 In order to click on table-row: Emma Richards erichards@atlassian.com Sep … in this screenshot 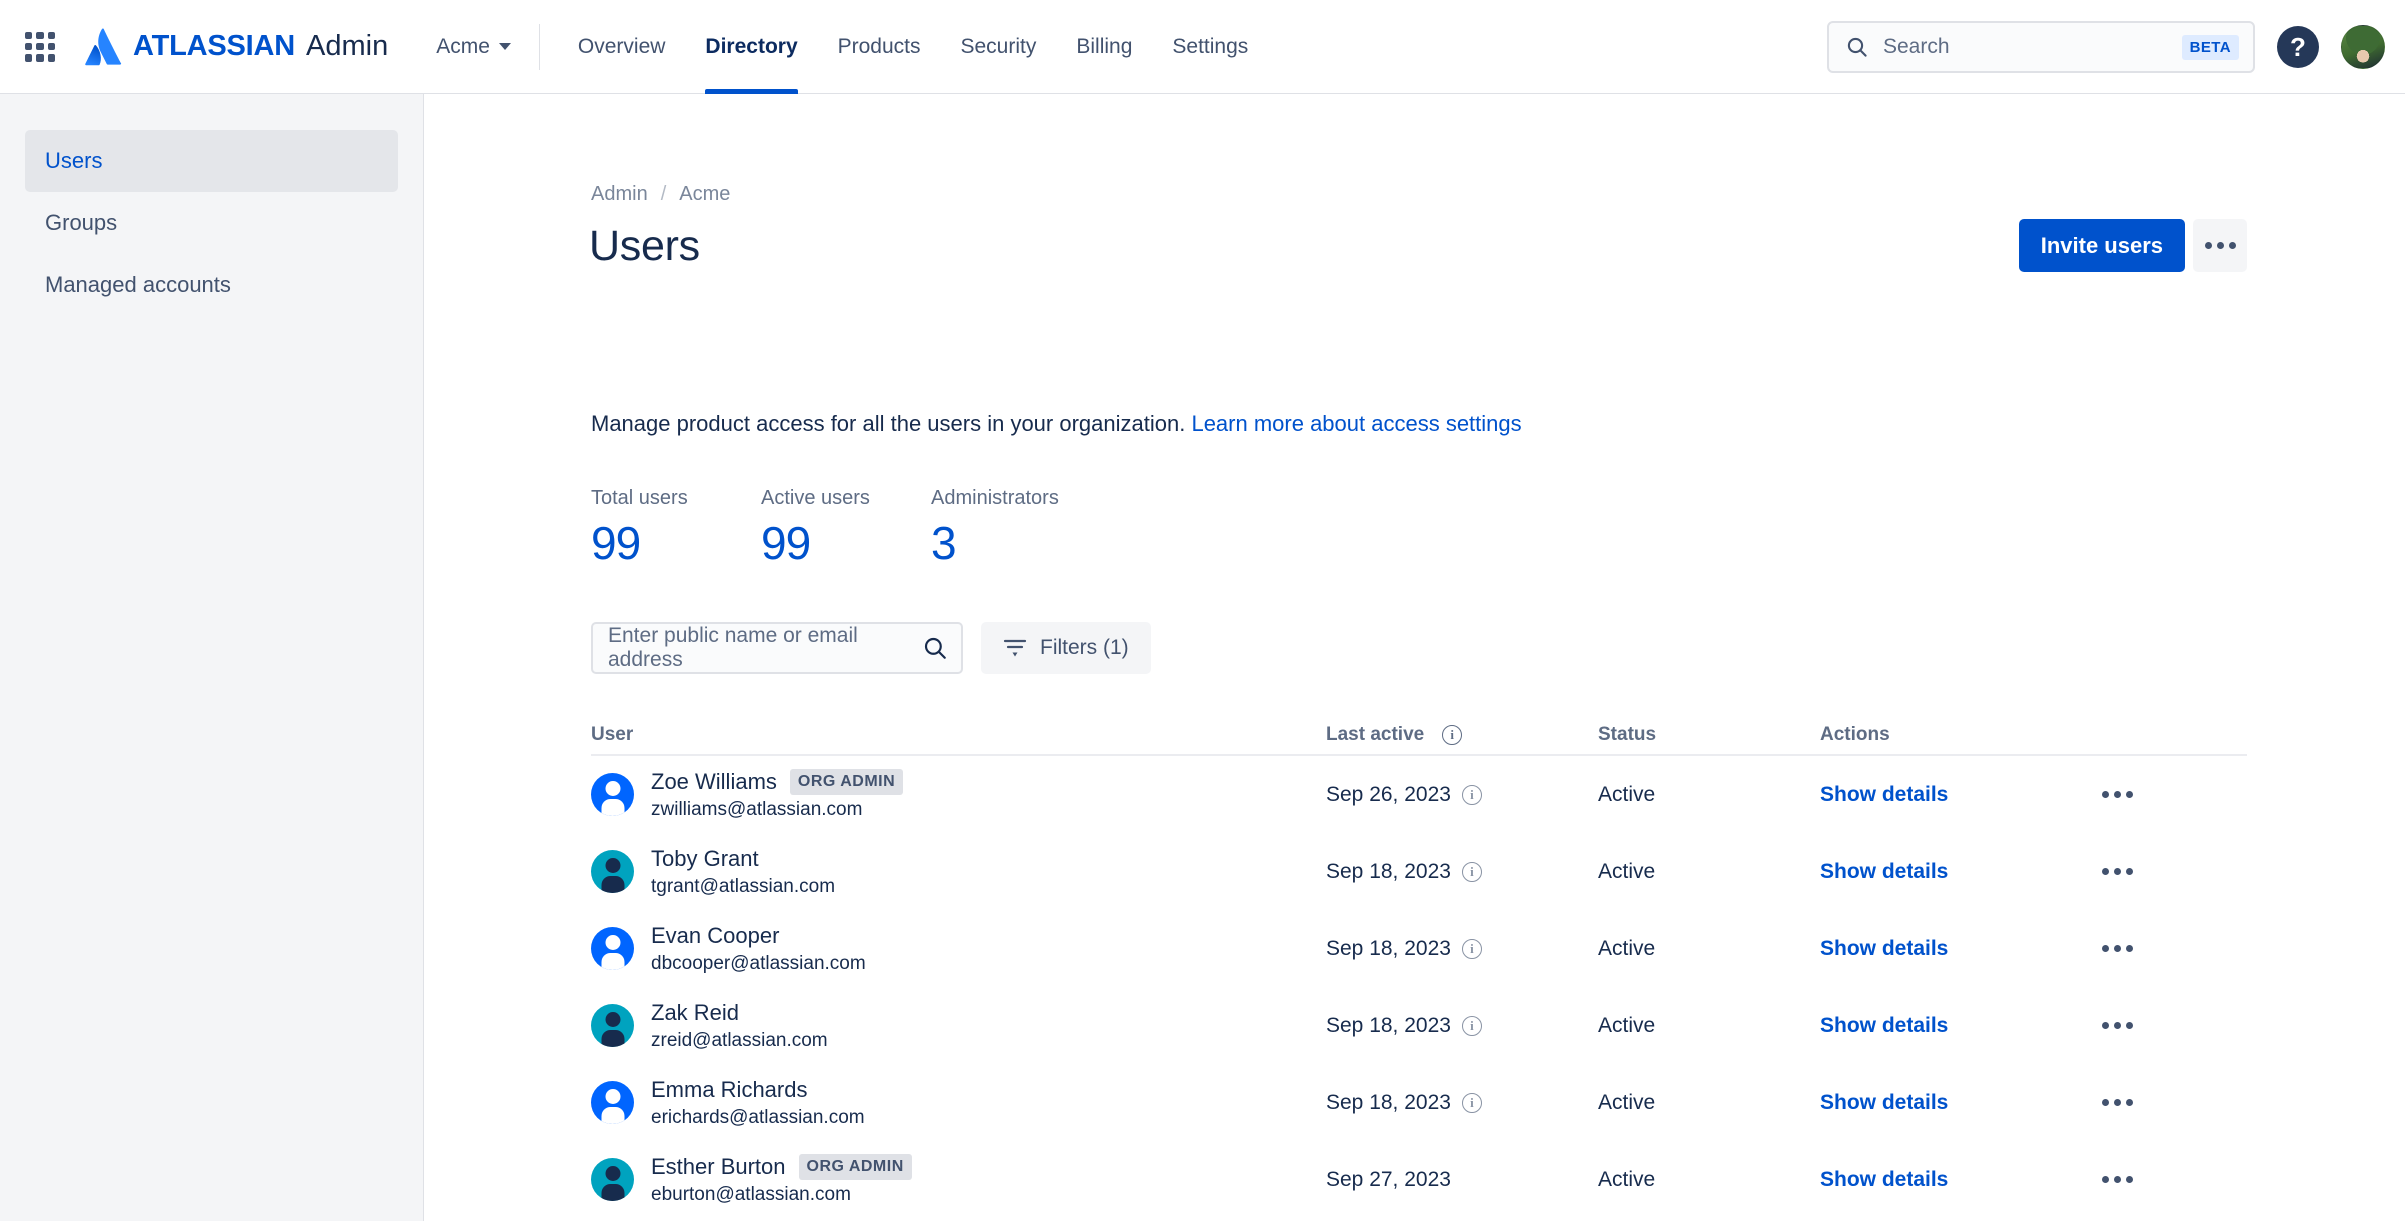, I will do `click(1419, 1102)`.